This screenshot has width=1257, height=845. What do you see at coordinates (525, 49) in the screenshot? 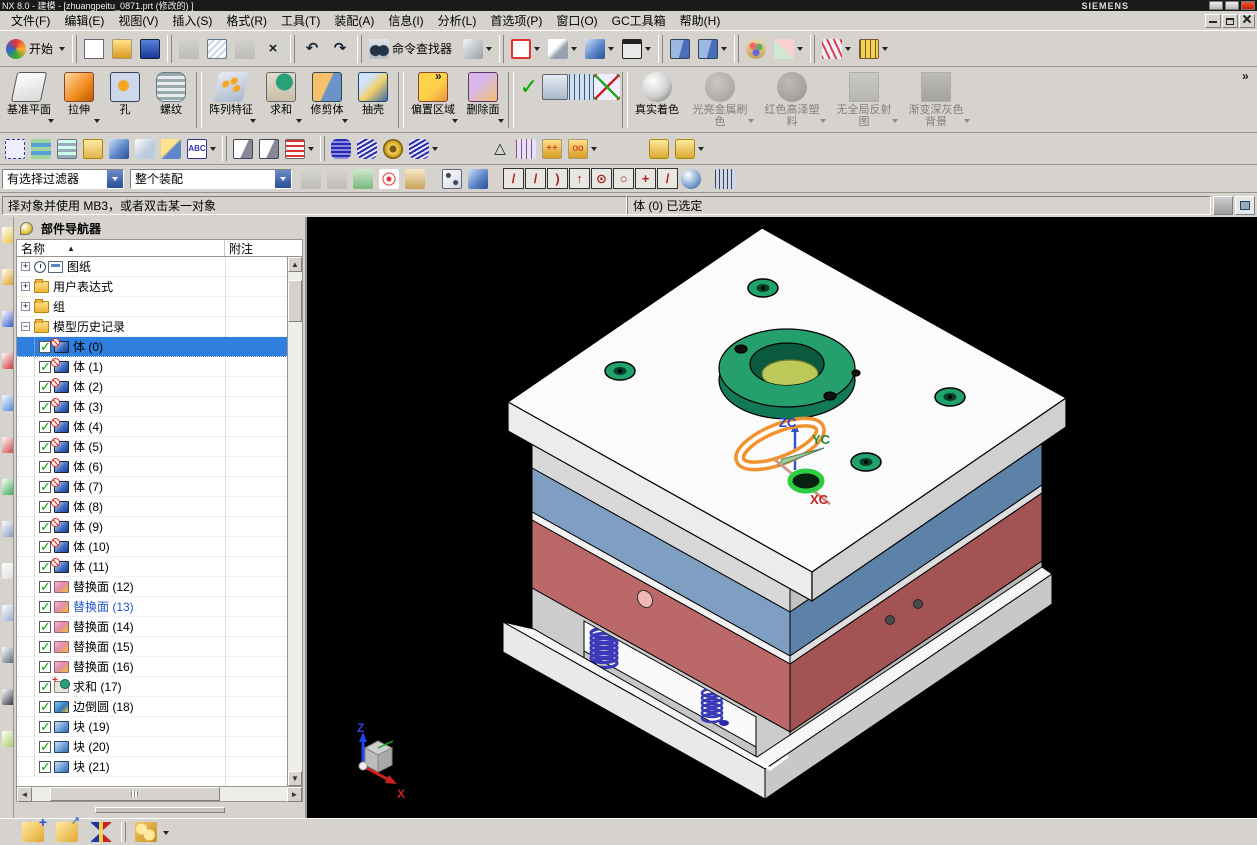
I see `fit-view-button` at bounding box center [525, 49].